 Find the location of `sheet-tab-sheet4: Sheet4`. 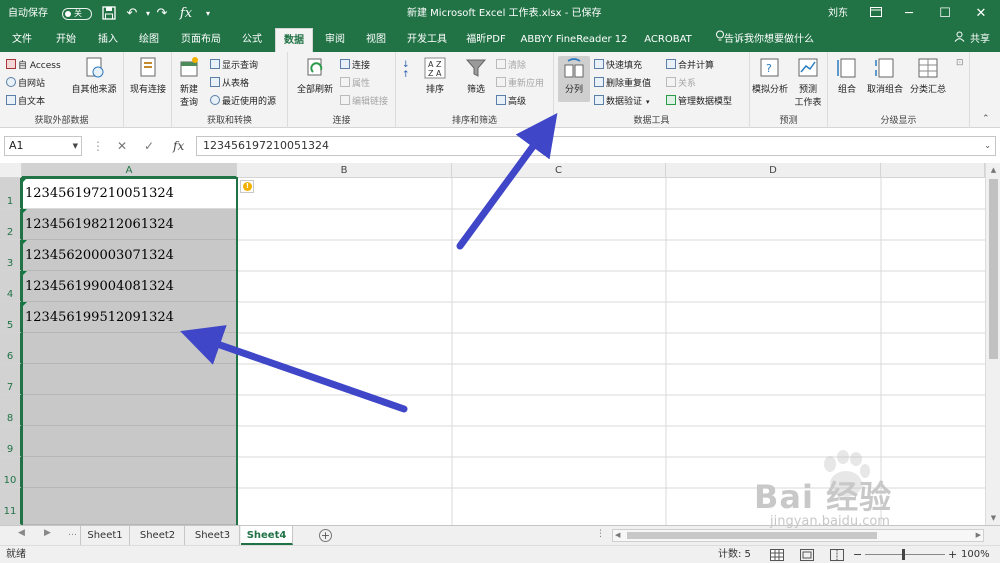

sheet-tab-sheet4: Sheet4 is located at coordinates (267, 535).